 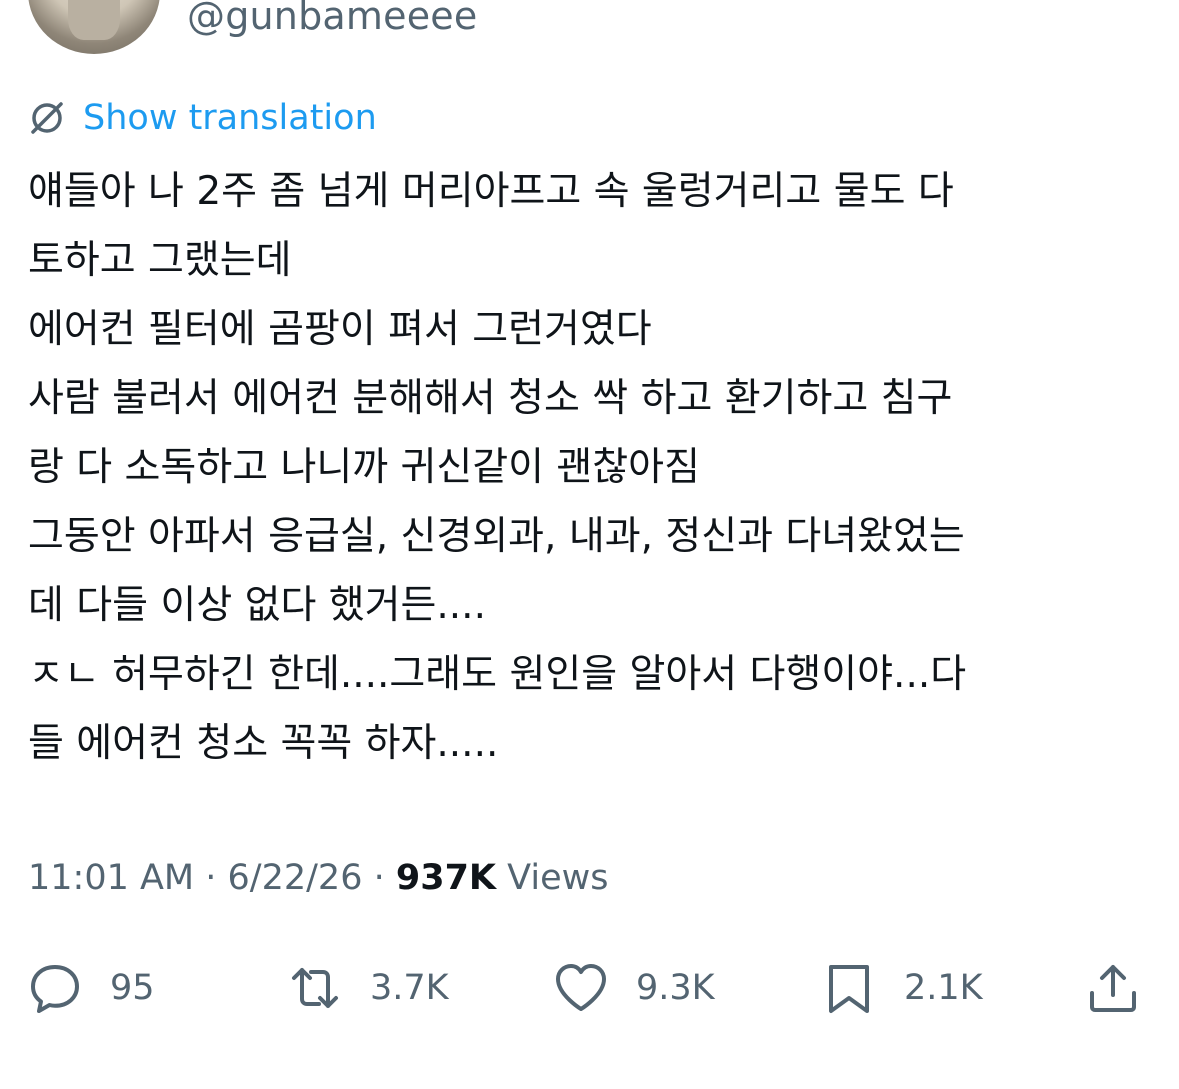 I want to click on action-bar: 95 3.7K 9.3K 2.1K, so click(x=589, y=988).